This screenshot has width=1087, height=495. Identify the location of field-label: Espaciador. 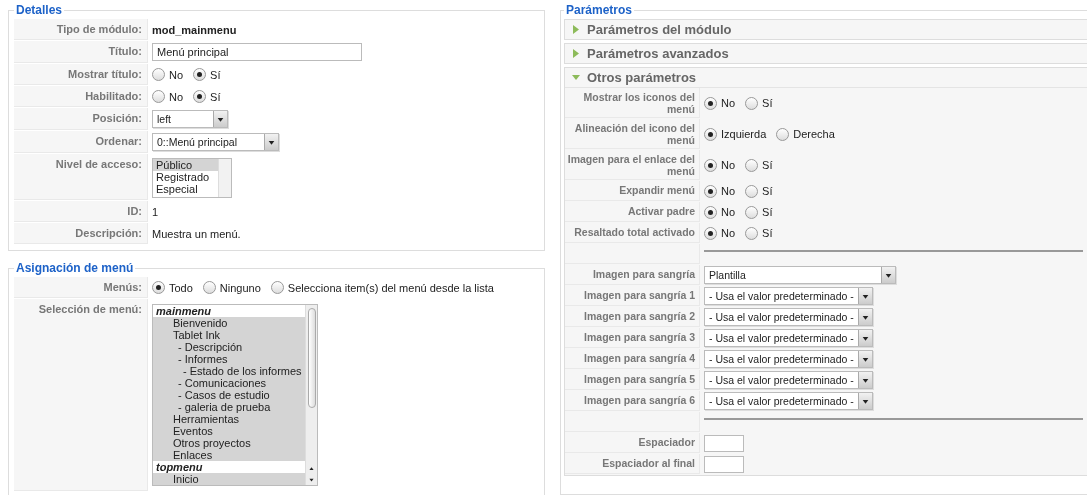
(666, 442).